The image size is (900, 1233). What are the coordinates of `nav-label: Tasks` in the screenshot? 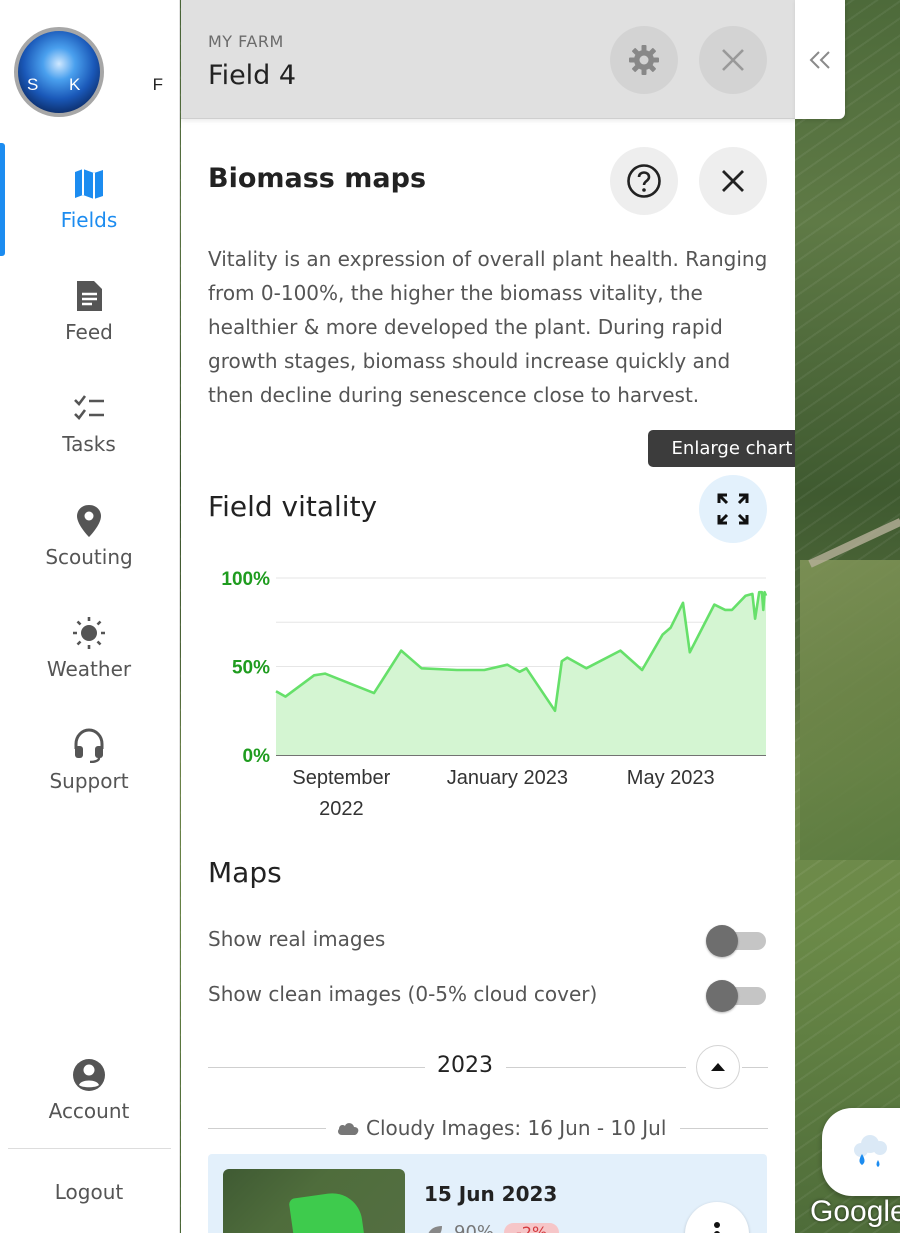 It's located at (89, 444).